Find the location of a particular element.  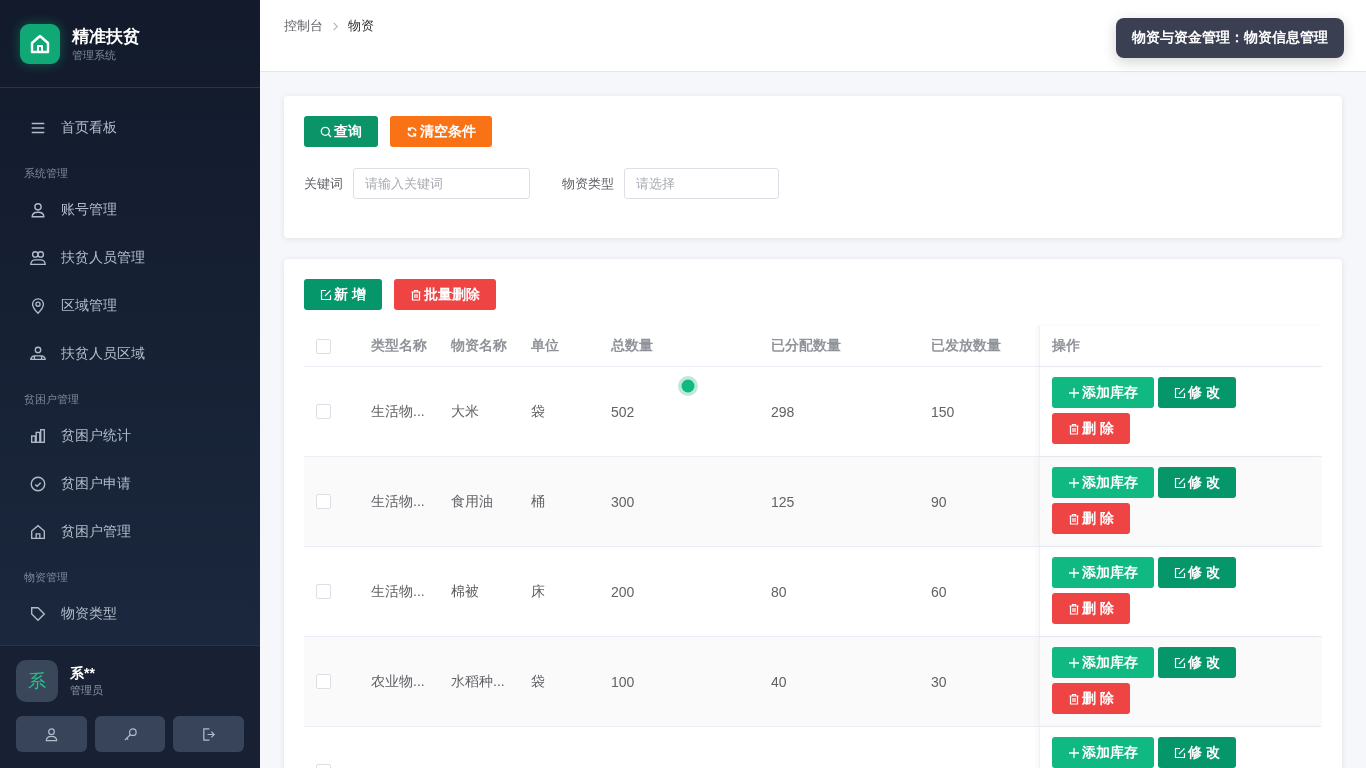

menu-section-title: 物资管理 is located at coordinates (46, 577).